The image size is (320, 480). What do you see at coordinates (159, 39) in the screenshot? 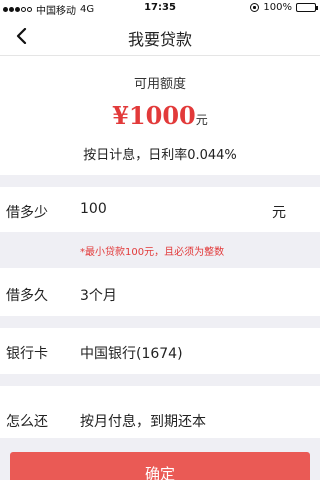
I see `page-title: 我要贷款` at bounding box center [159, 39].